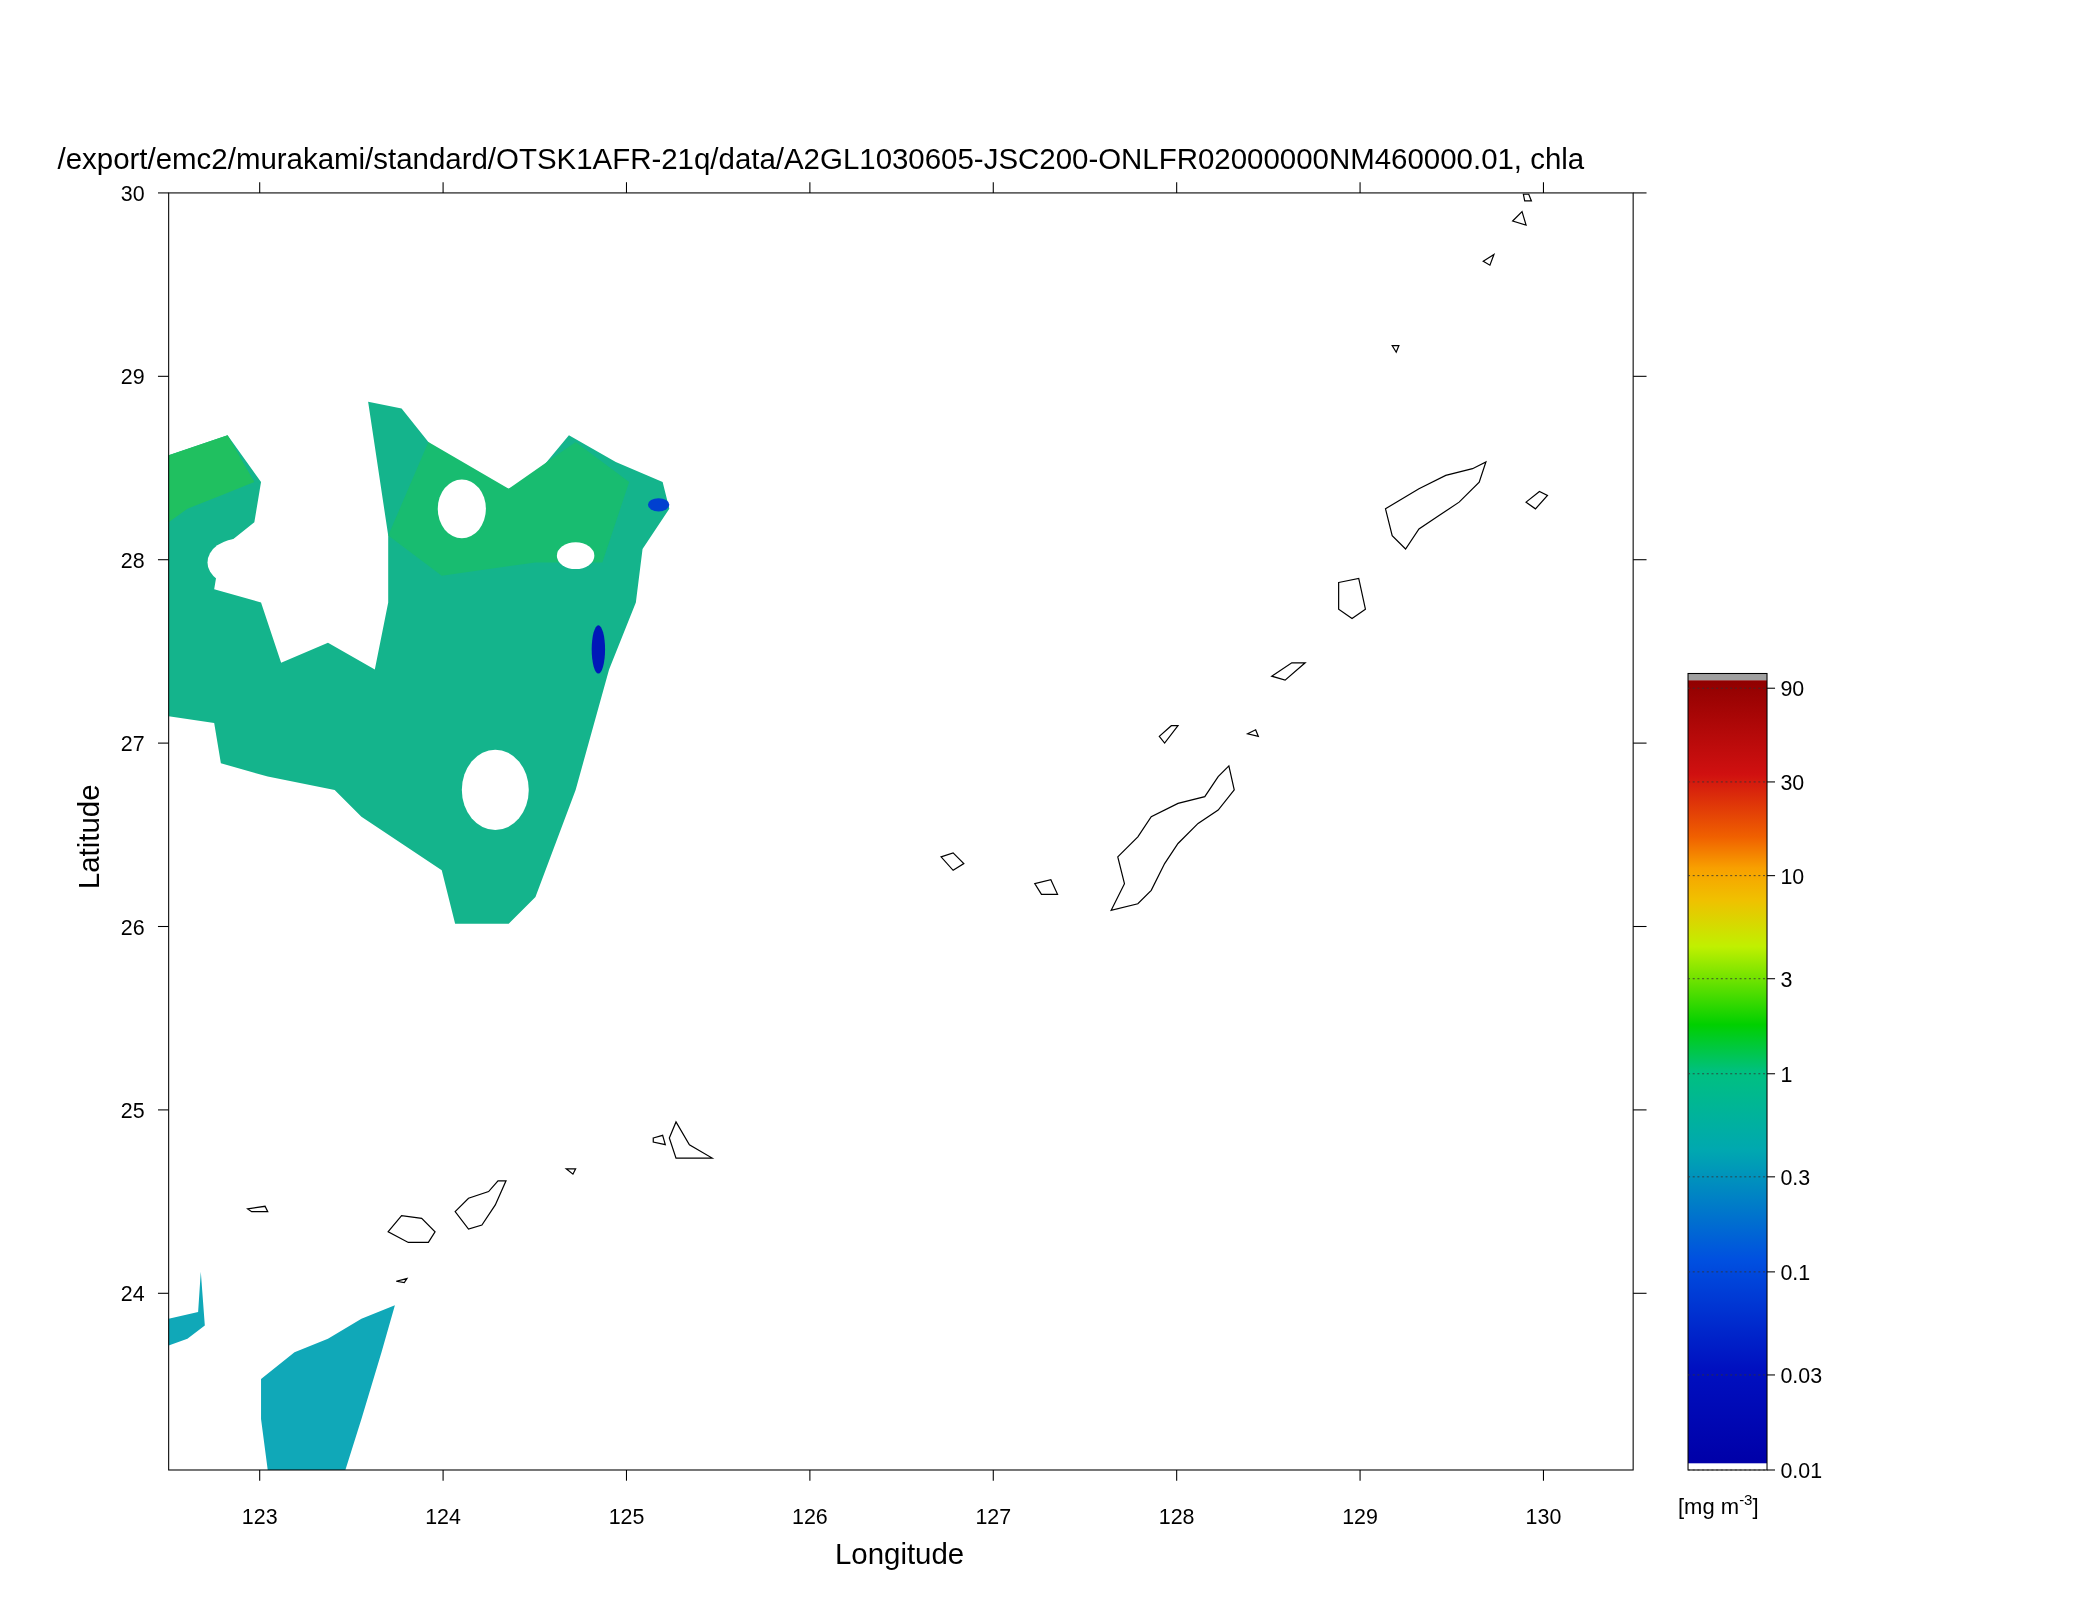 Image resolution: width=2099 pixels, height=1600 pixels. Describe the element at coordinates (132, 193) in the screenshot. I see `y-tick-label: 30` at that location.